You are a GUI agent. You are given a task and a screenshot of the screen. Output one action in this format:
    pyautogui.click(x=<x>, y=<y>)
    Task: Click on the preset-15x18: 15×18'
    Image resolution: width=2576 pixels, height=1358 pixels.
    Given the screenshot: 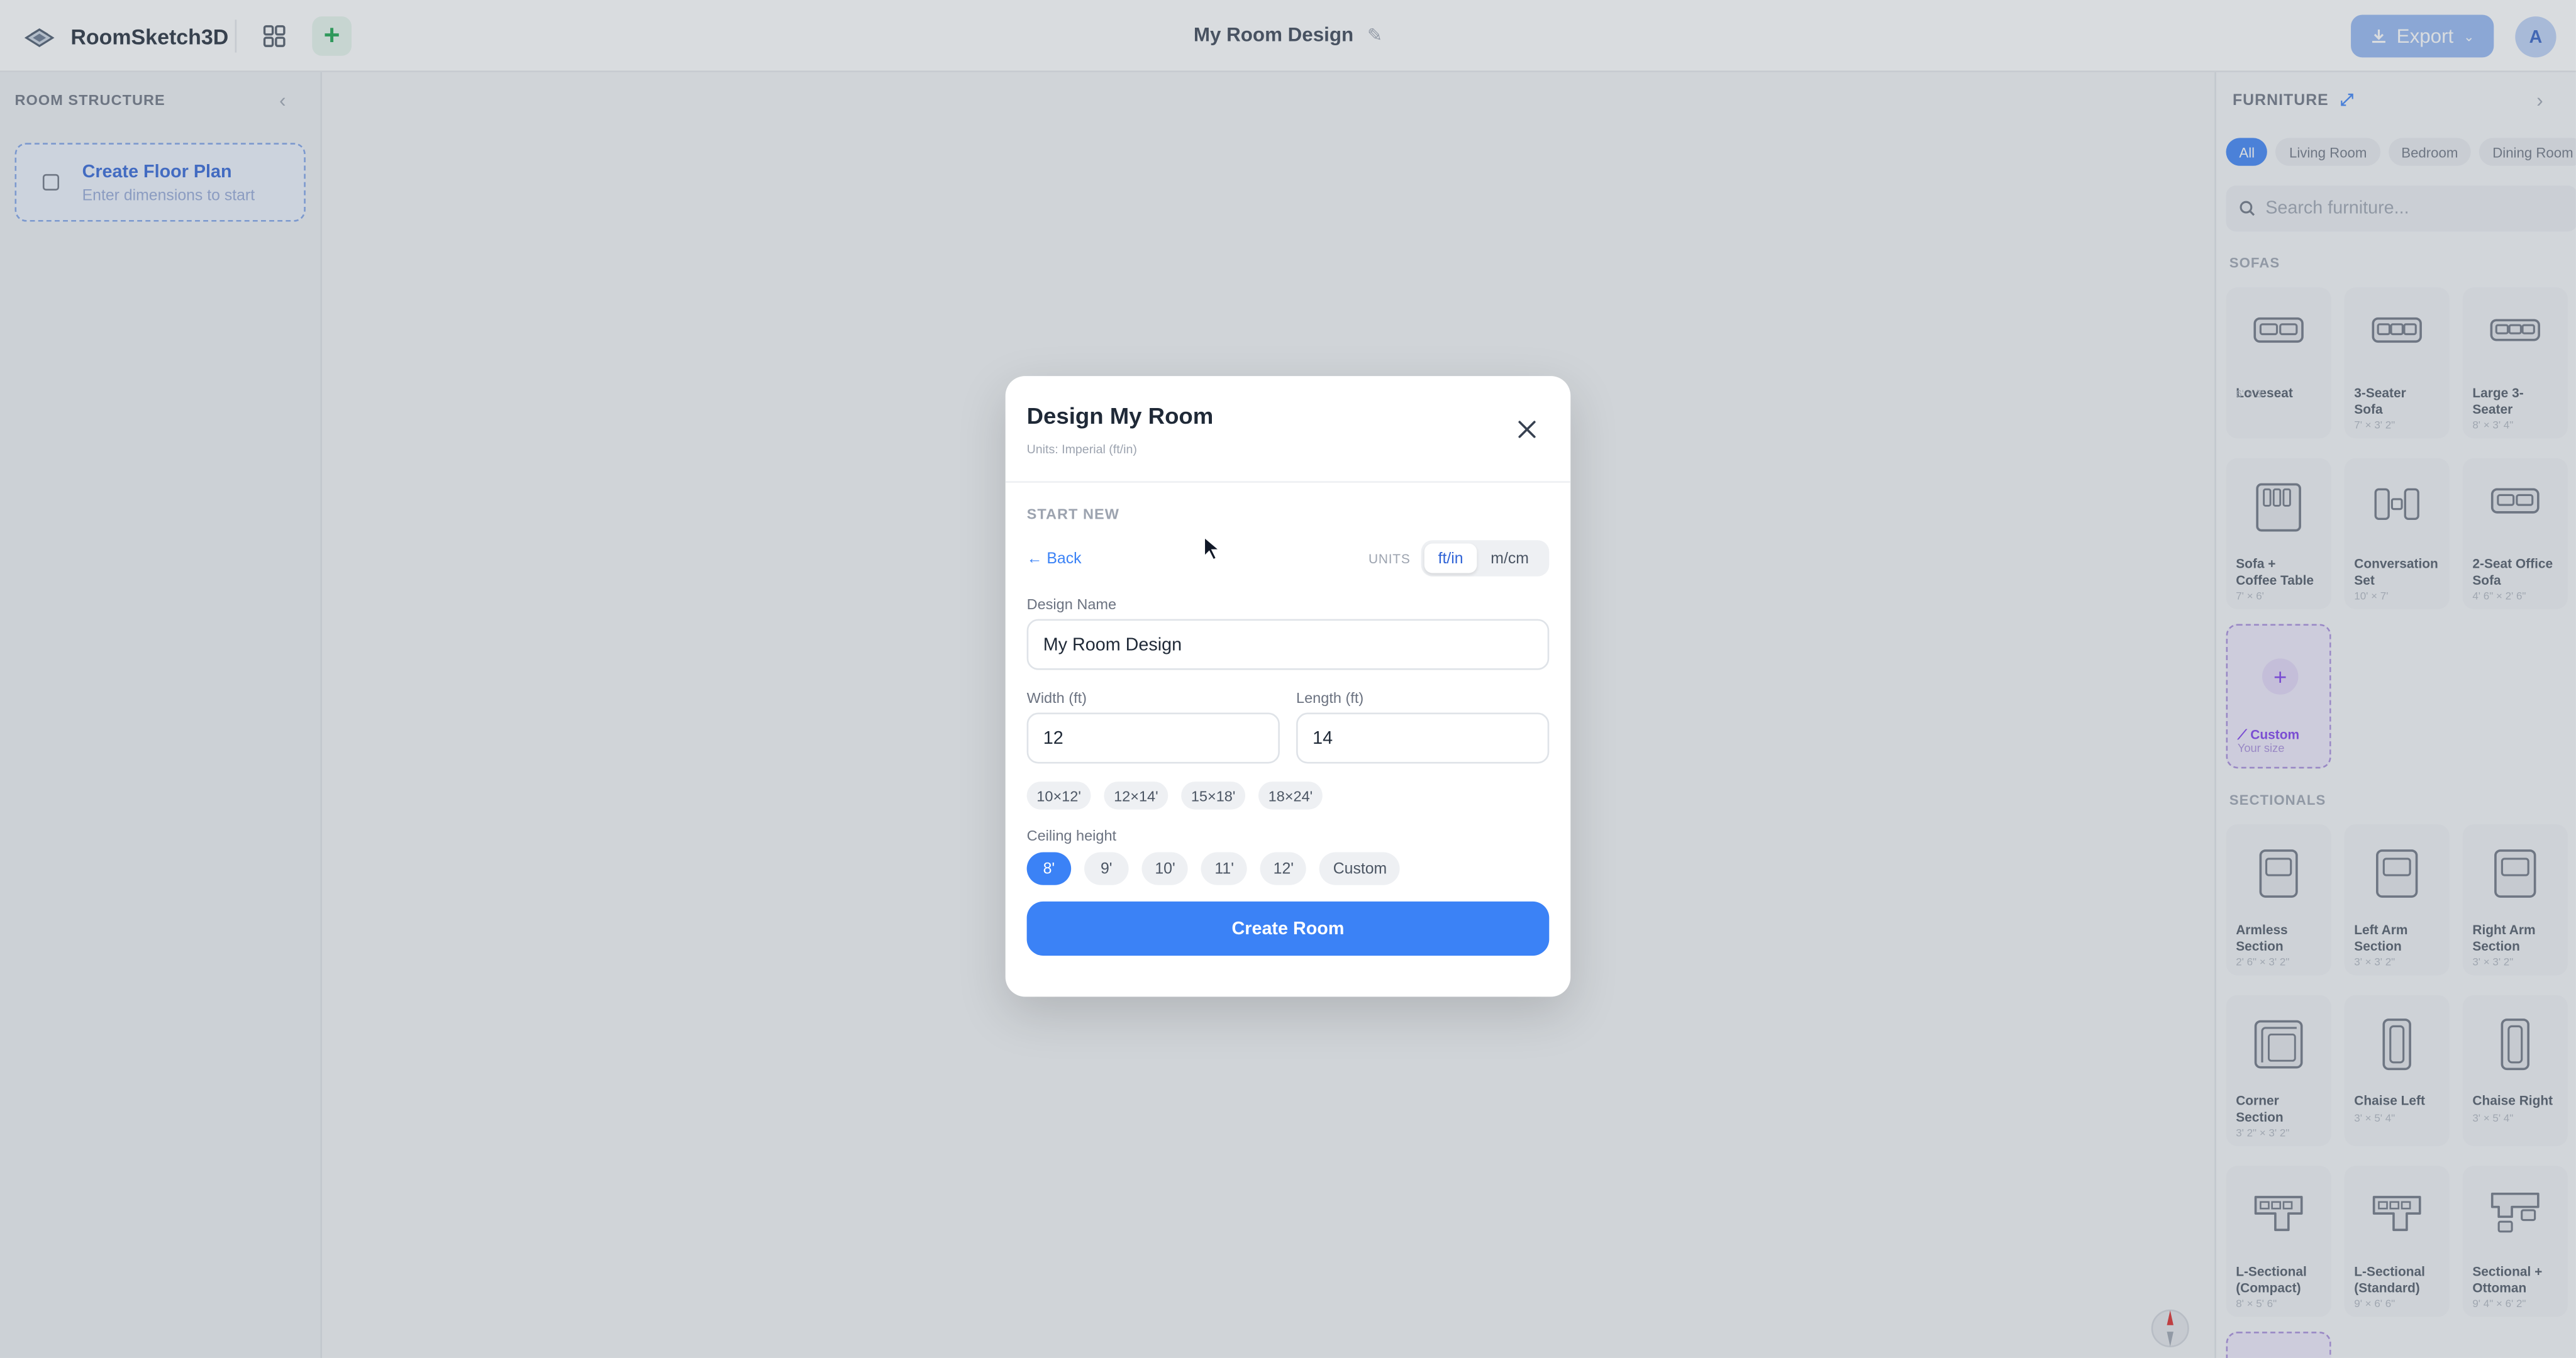 What is the action you would take?
    pyautogui.click(x=1213, y=795)
    